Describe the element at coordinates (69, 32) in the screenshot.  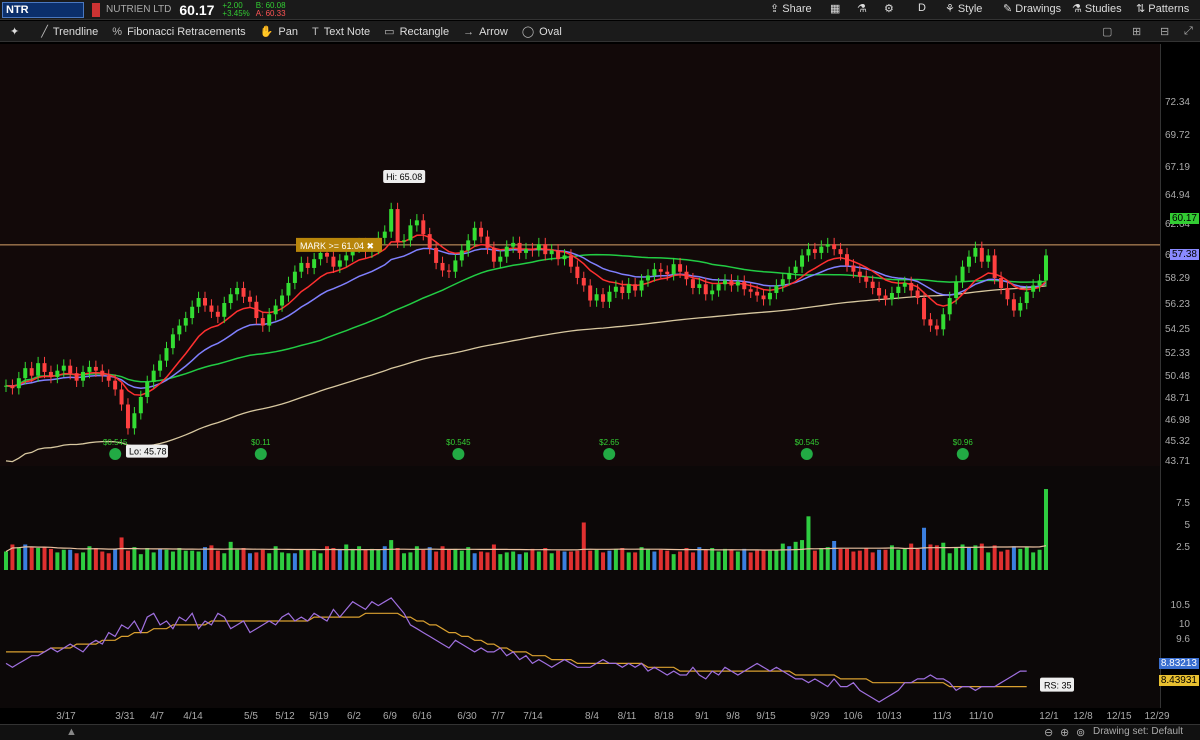
I see `tool-trendline: ╱ Trendline` at that location.